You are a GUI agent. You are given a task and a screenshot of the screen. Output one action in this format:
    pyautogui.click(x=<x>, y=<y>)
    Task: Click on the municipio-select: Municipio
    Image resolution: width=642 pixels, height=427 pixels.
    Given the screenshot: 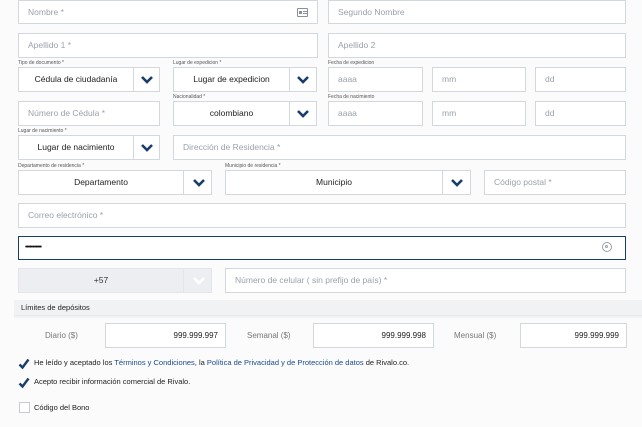 What is the action you would take?
    pyautogui.click(x=348, y=182)
    